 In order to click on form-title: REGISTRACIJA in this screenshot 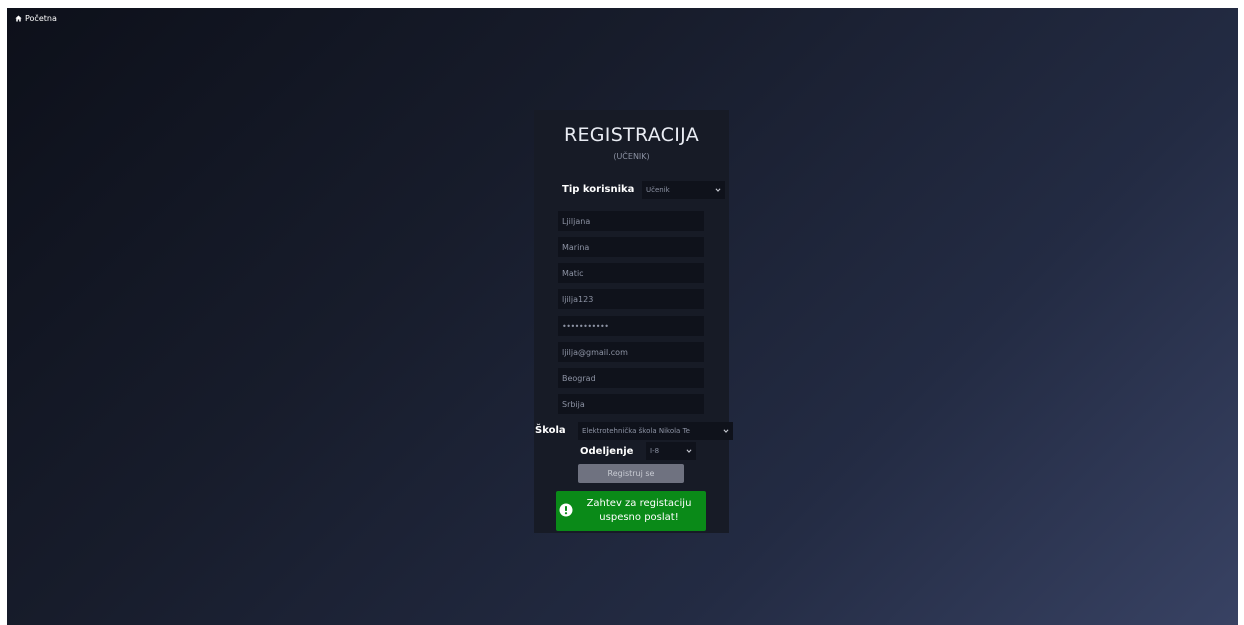, I will do `click(631, 135)`.